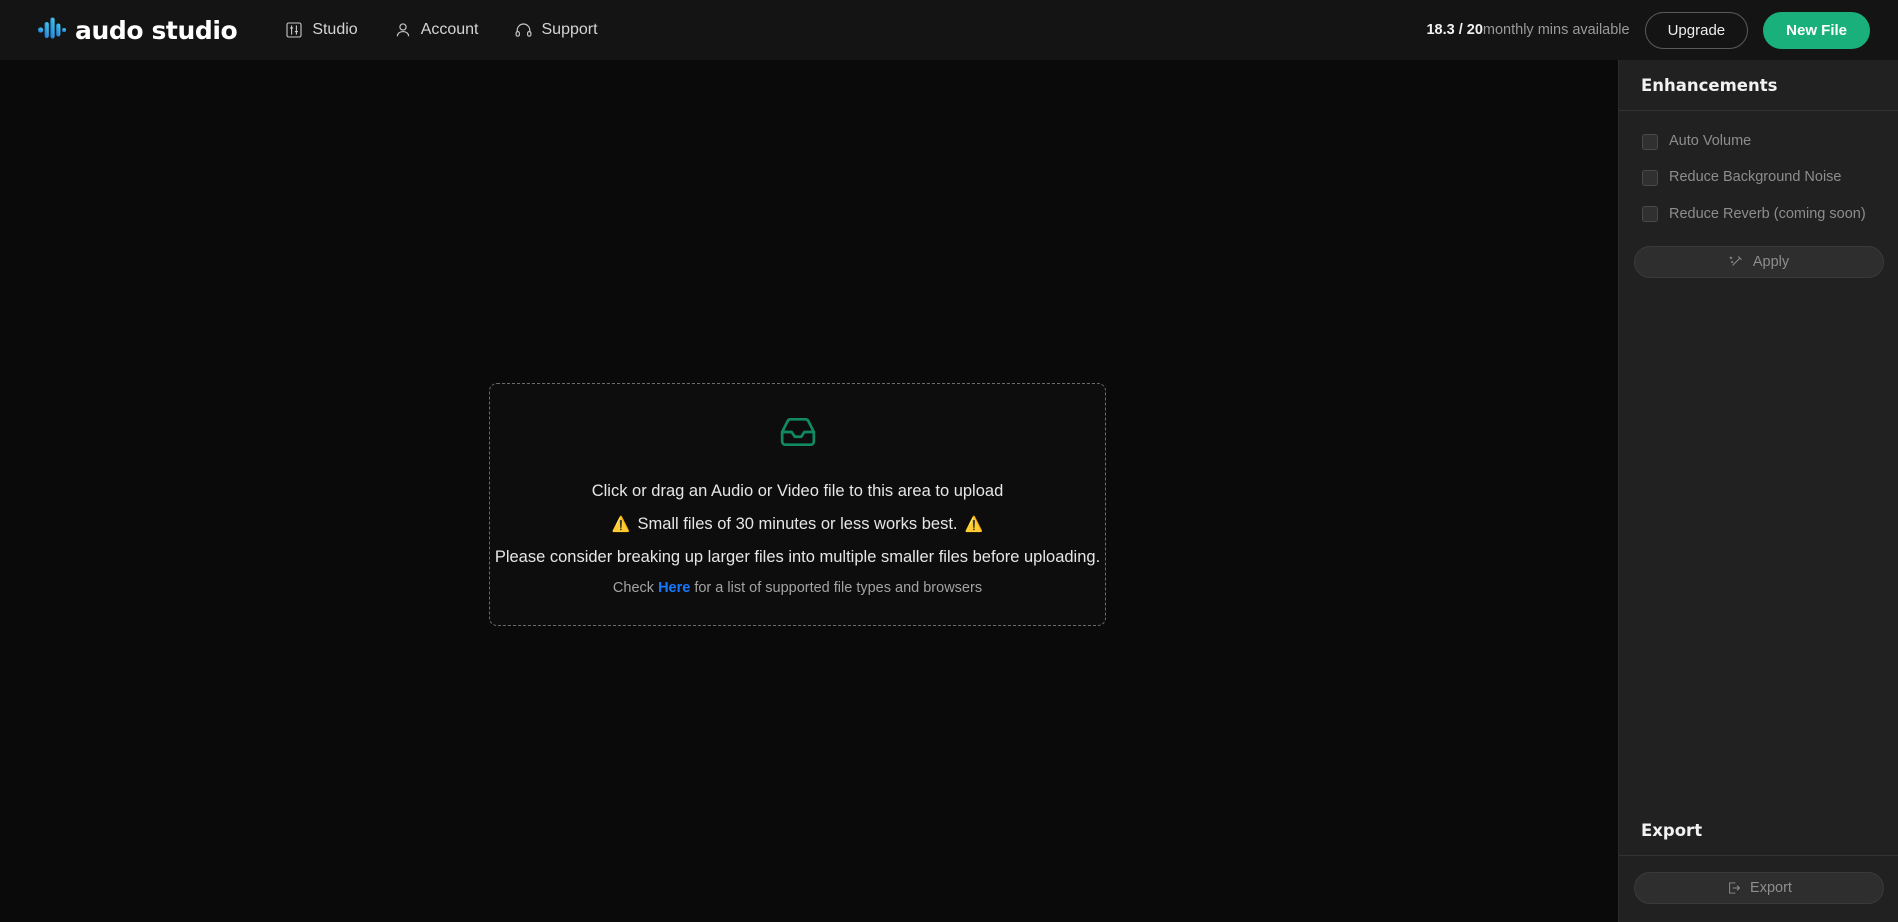  I want to click on headphones-icon, so click(524, 30).